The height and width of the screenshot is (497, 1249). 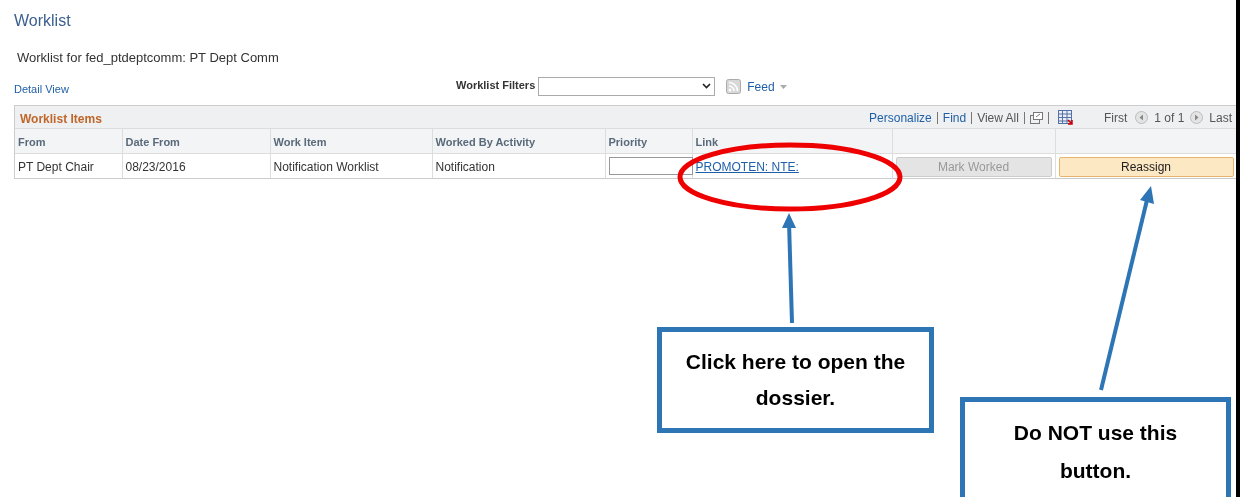 What do you see at coordinates (148, 58) in the screenshot?
I see `page-subtitle: Worklist for fed_ptdeptcomm: PT Dept Comm` at bounding box center [148, 58].